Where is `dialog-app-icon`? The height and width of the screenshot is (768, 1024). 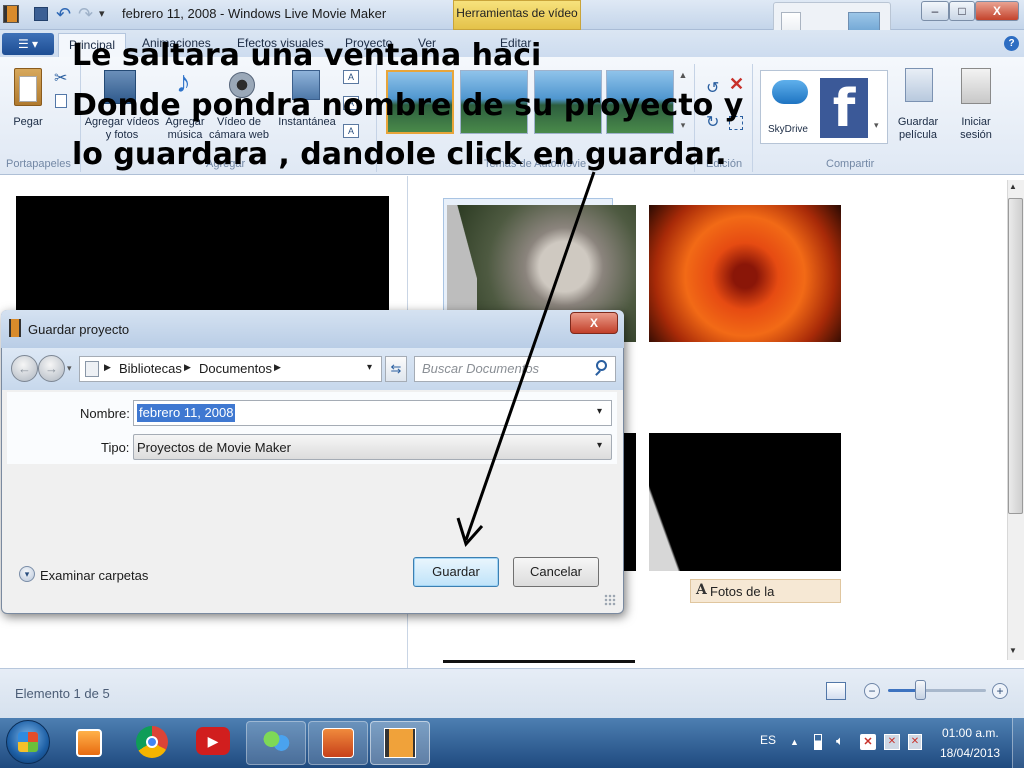
dialog-app-icon is located at coordinates (15, 328).